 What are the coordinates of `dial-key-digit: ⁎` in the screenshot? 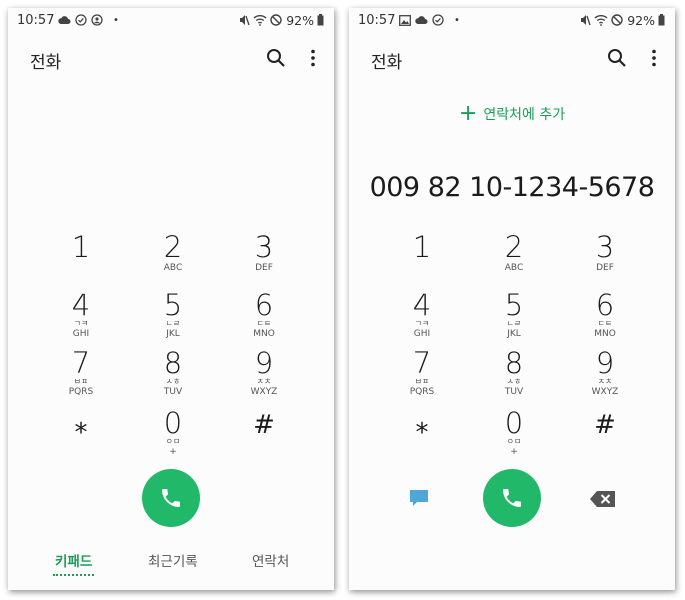 It's located at (81, 425).